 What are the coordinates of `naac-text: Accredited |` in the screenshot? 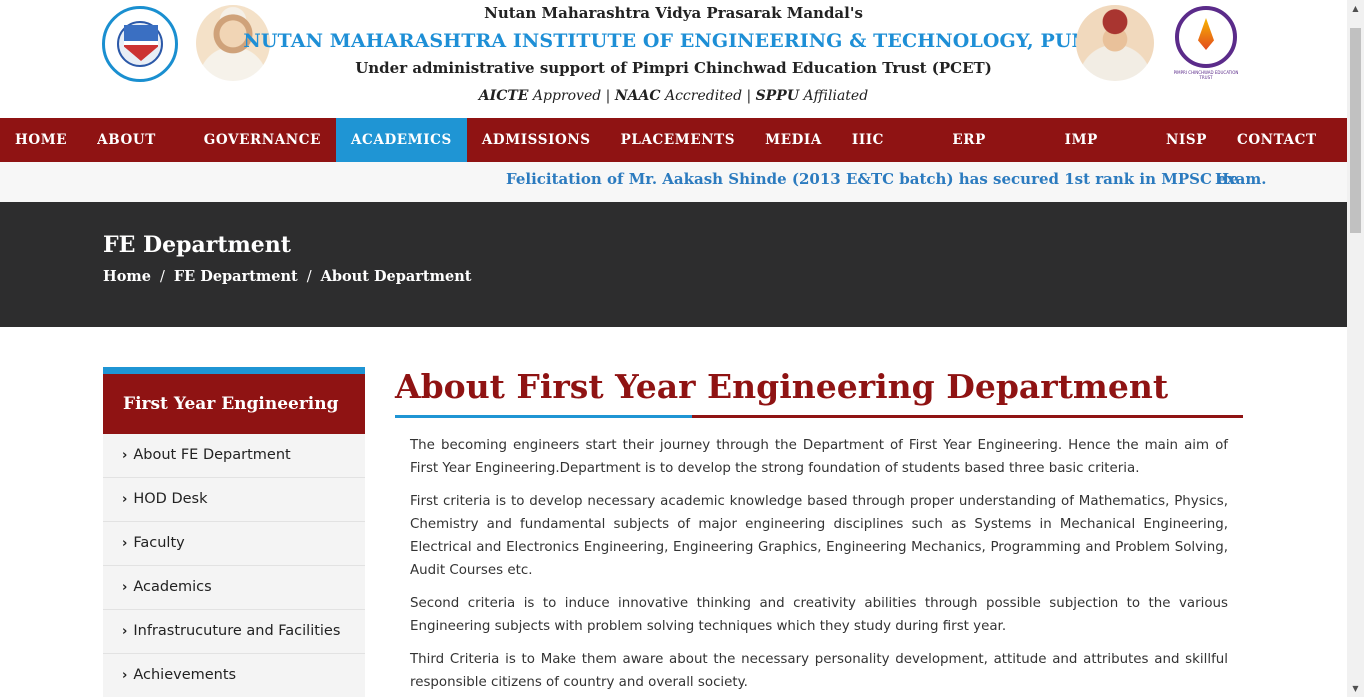 It's located at (708, 96).